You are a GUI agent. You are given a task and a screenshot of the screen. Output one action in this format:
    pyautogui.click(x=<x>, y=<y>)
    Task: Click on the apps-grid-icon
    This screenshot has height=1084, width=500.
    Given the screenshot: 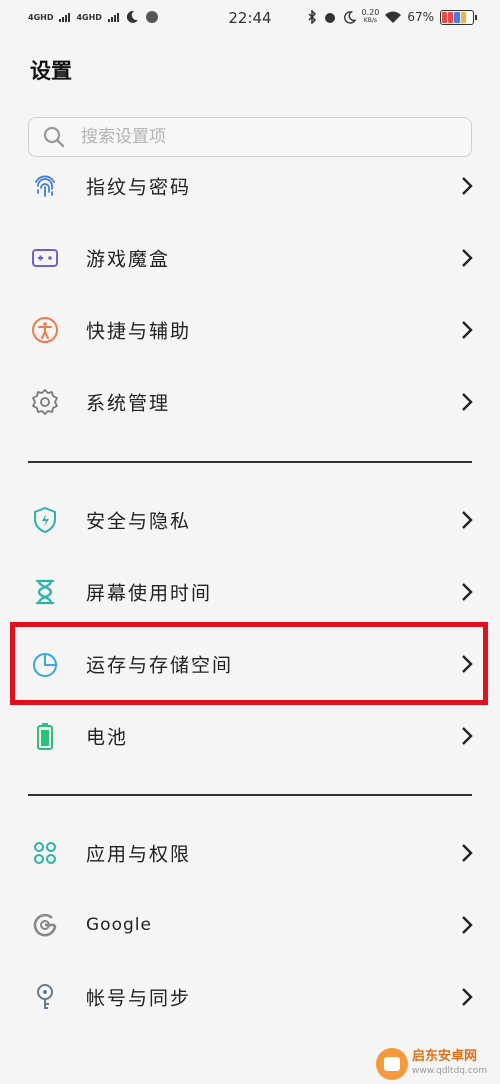 What is the action you would take?
    pyautogui.click(x=45, y=853)
    